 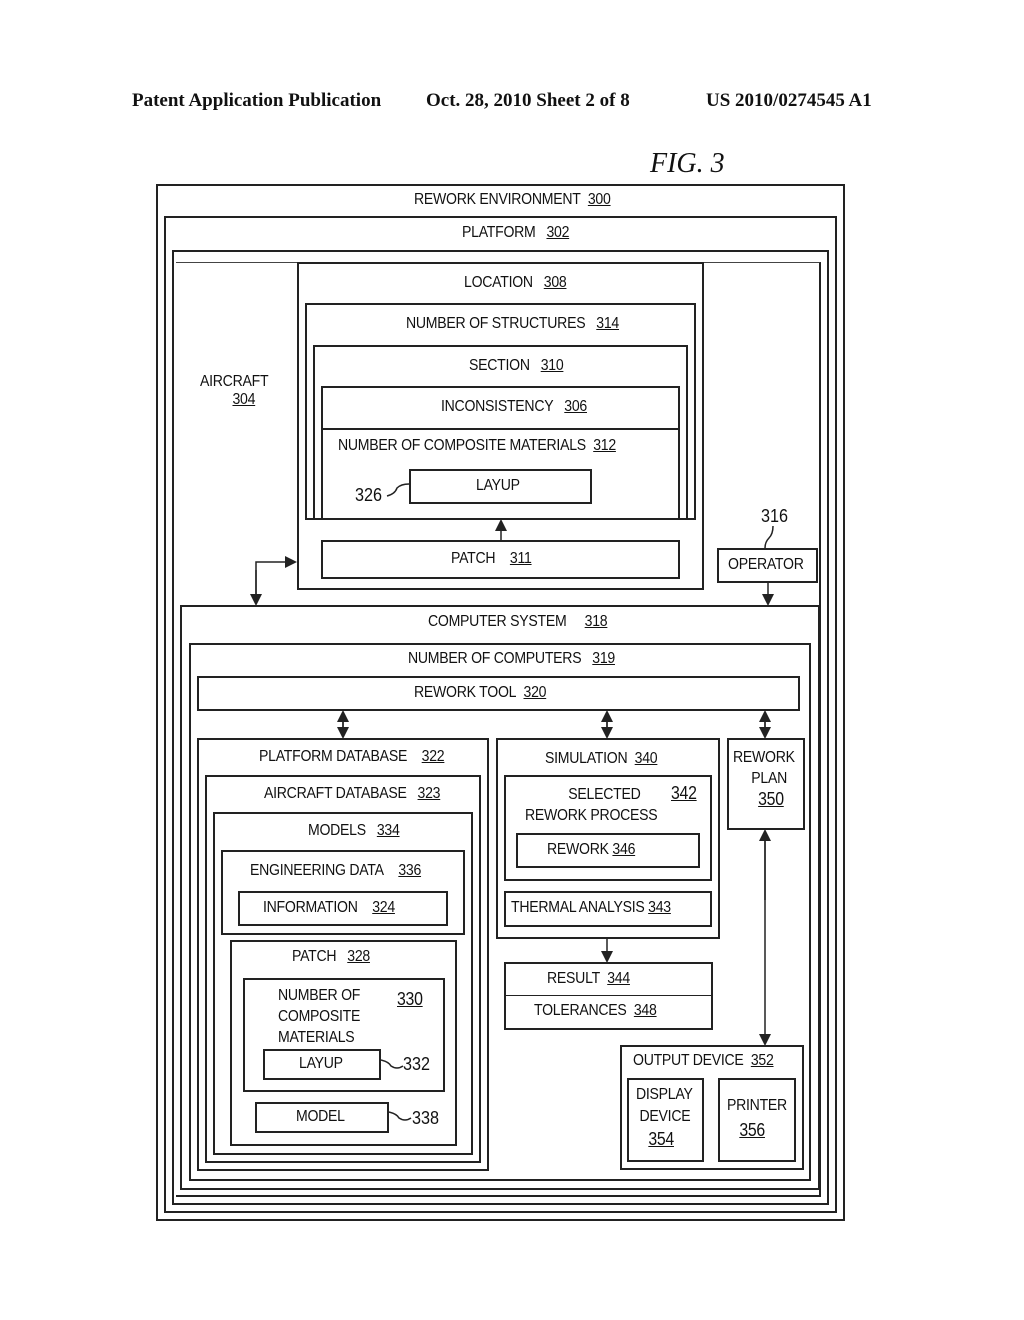 I want to click on rework-346-label: REWORK 346, so click(x=591, y=849).